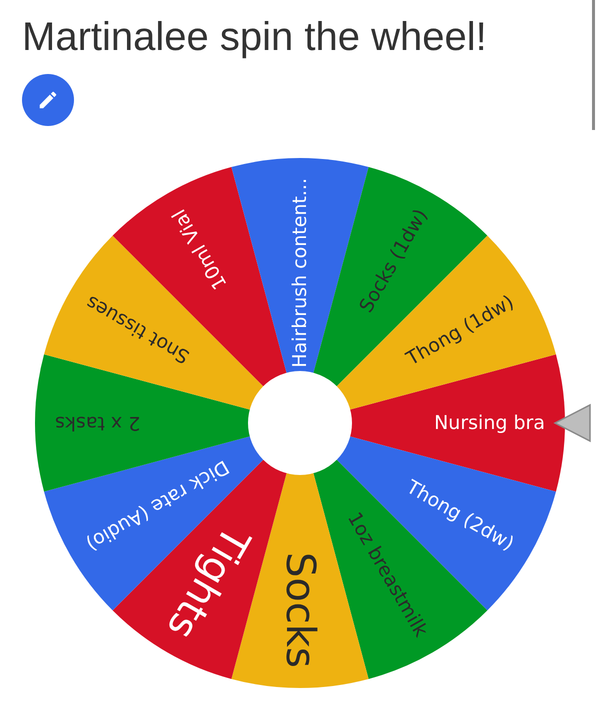 The height and width of the screenshot is (713, 600). I want to click on wheel-pointer, so click(572, 423).